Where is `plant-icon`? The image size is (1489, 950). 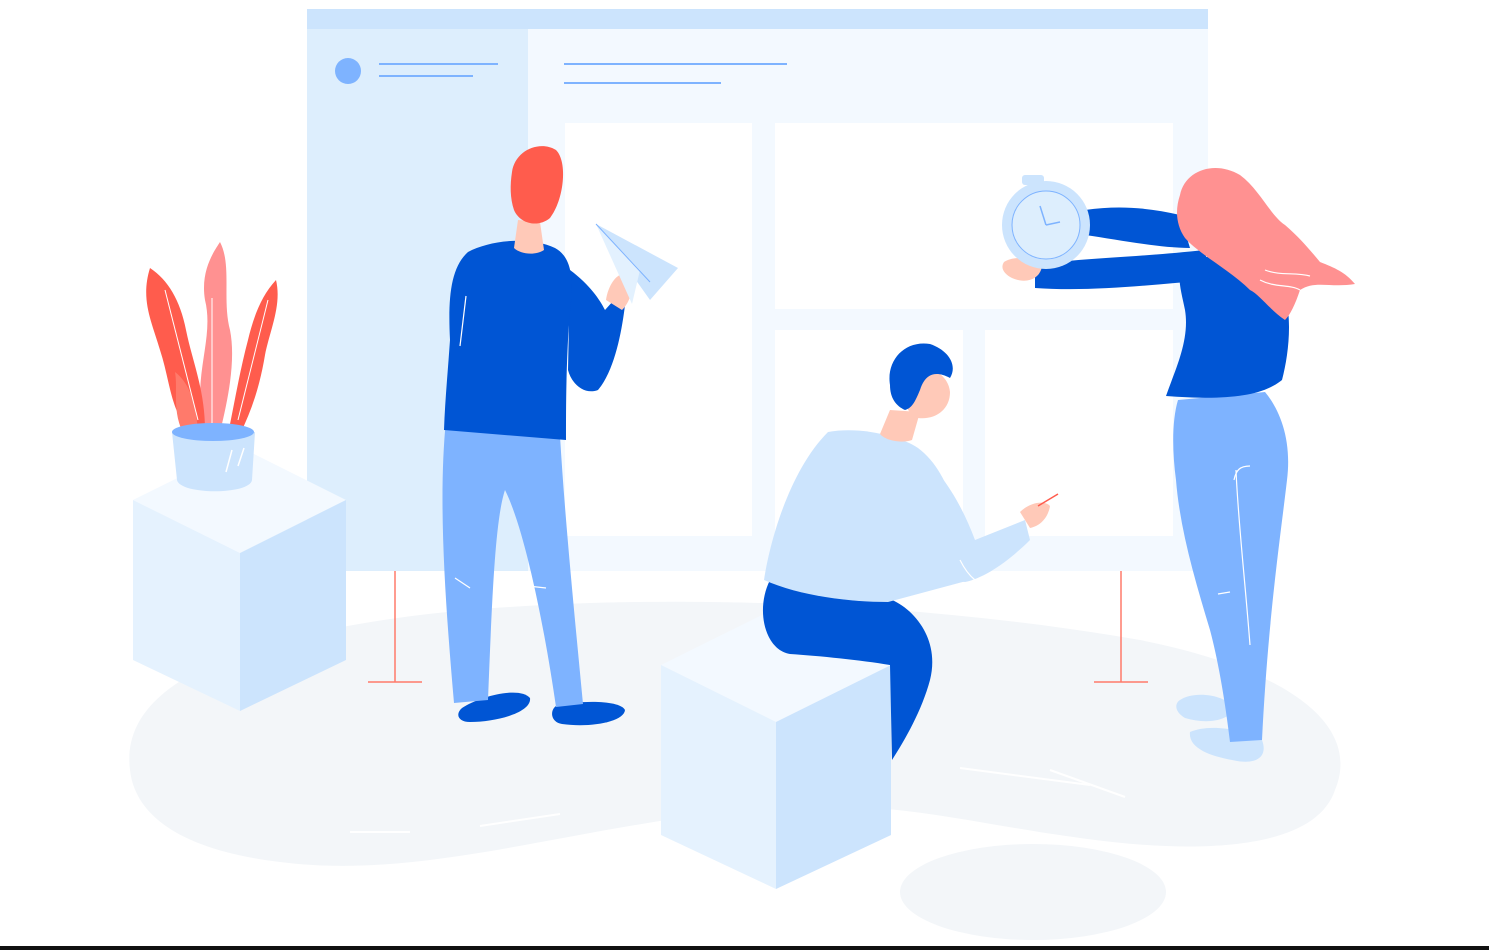
plant-icon is located at coordinates (212, 367).